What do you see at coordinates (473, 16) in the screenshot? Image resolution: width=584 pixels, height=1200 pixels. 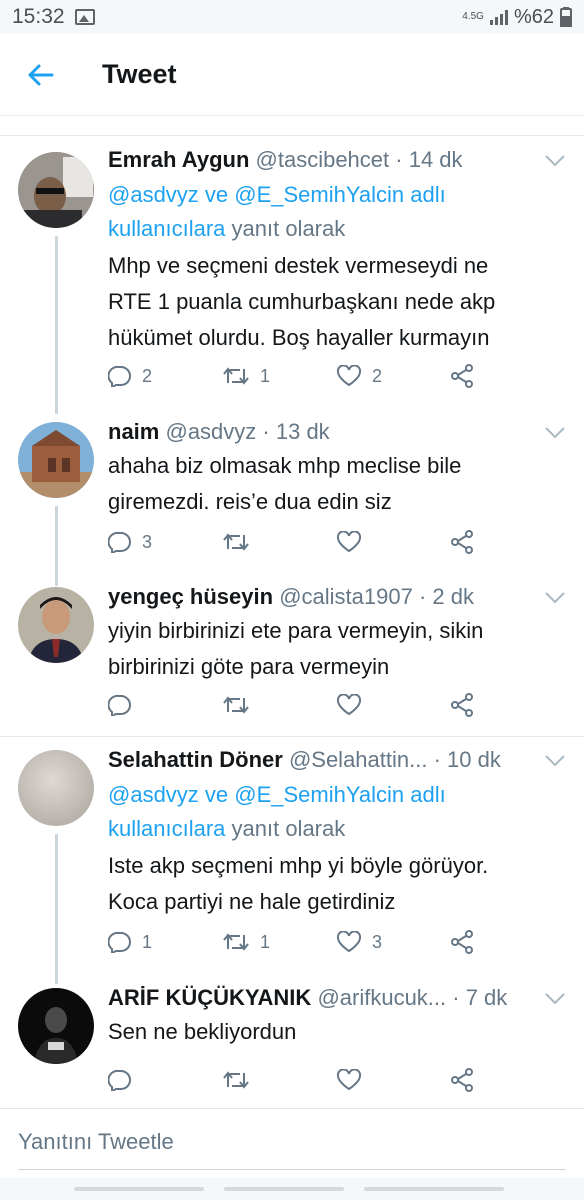 I see `network-type: 4.5G` at bounding box center [473, 16].